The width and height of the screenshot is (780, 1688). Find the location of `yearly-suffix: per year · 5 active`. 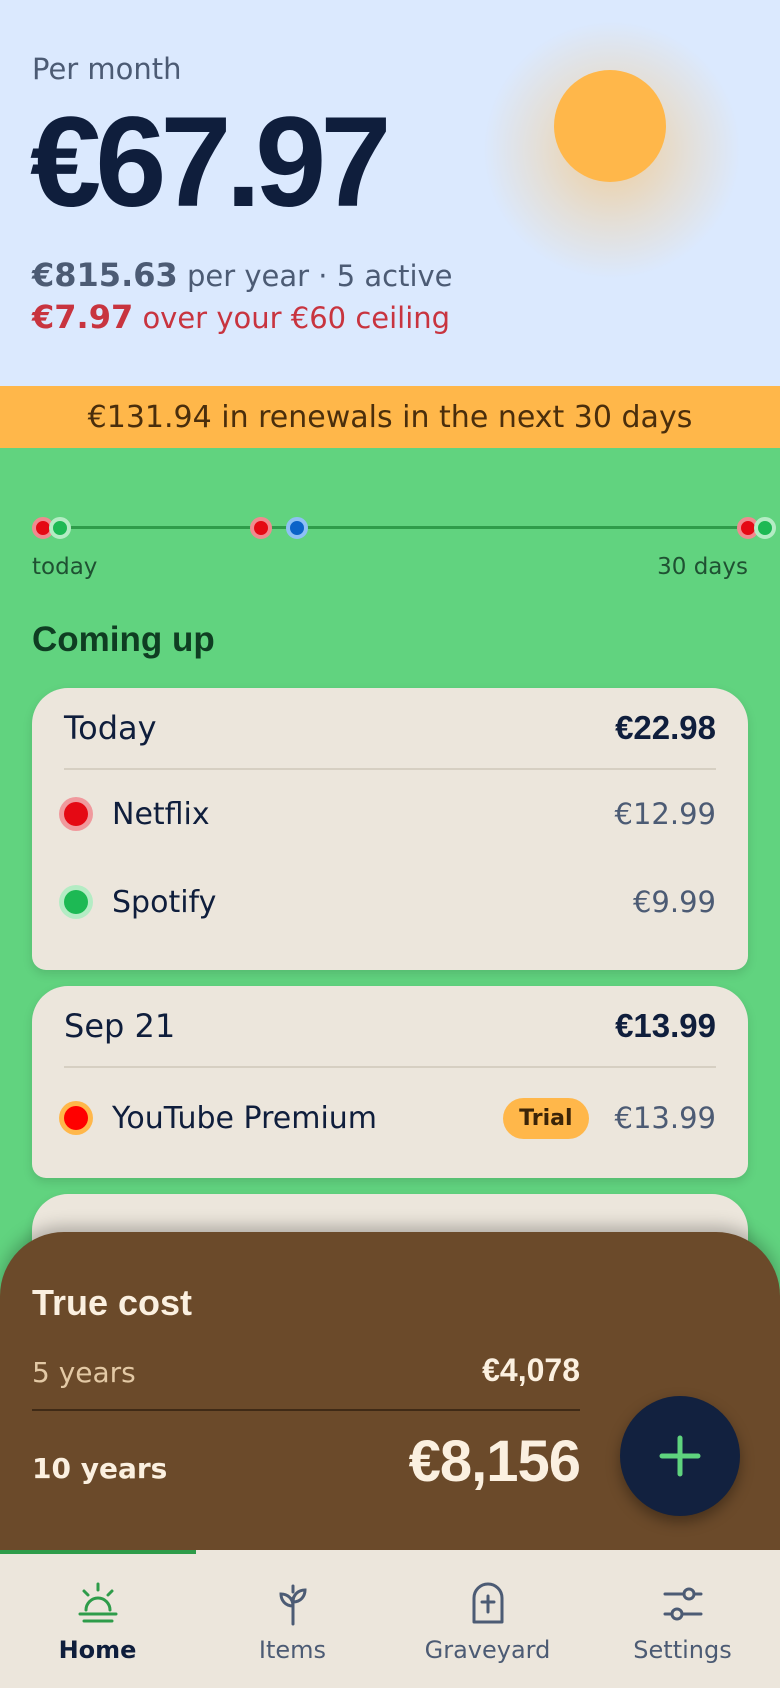

yearly-suffix: per year · 5 active is located at coordinates (319, 276).